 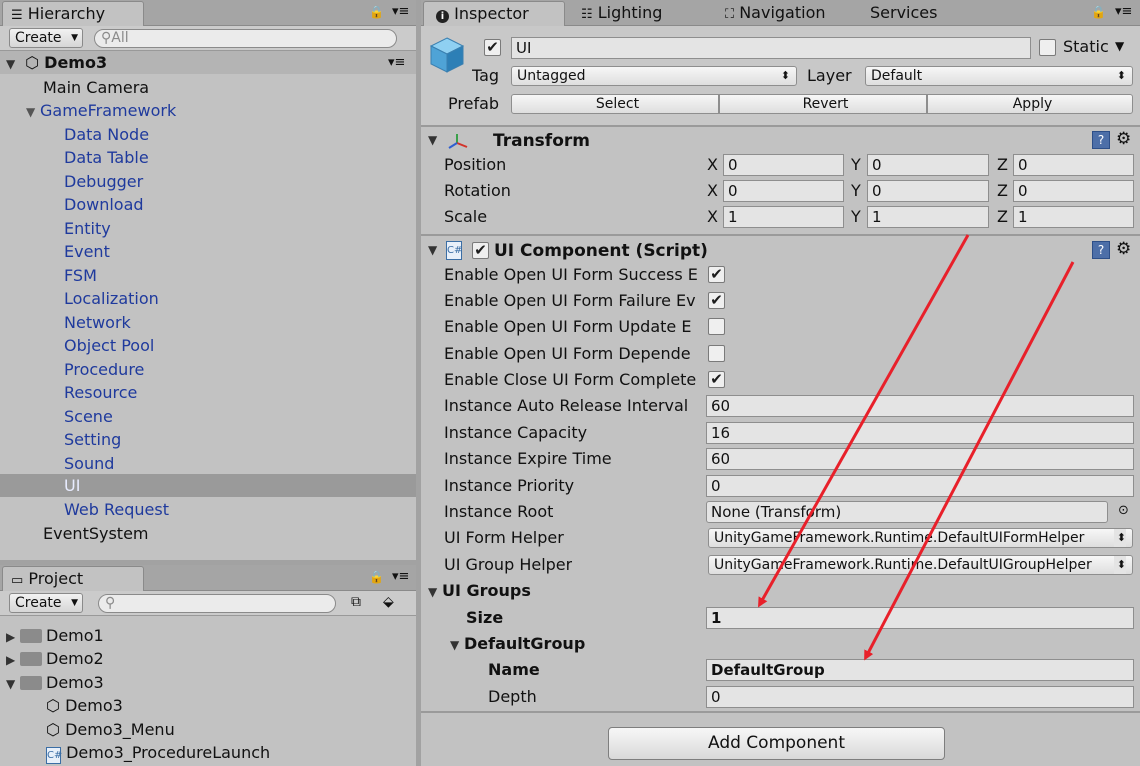 I want to click on hierarchy-item: Download, so click(x=104, y=204).